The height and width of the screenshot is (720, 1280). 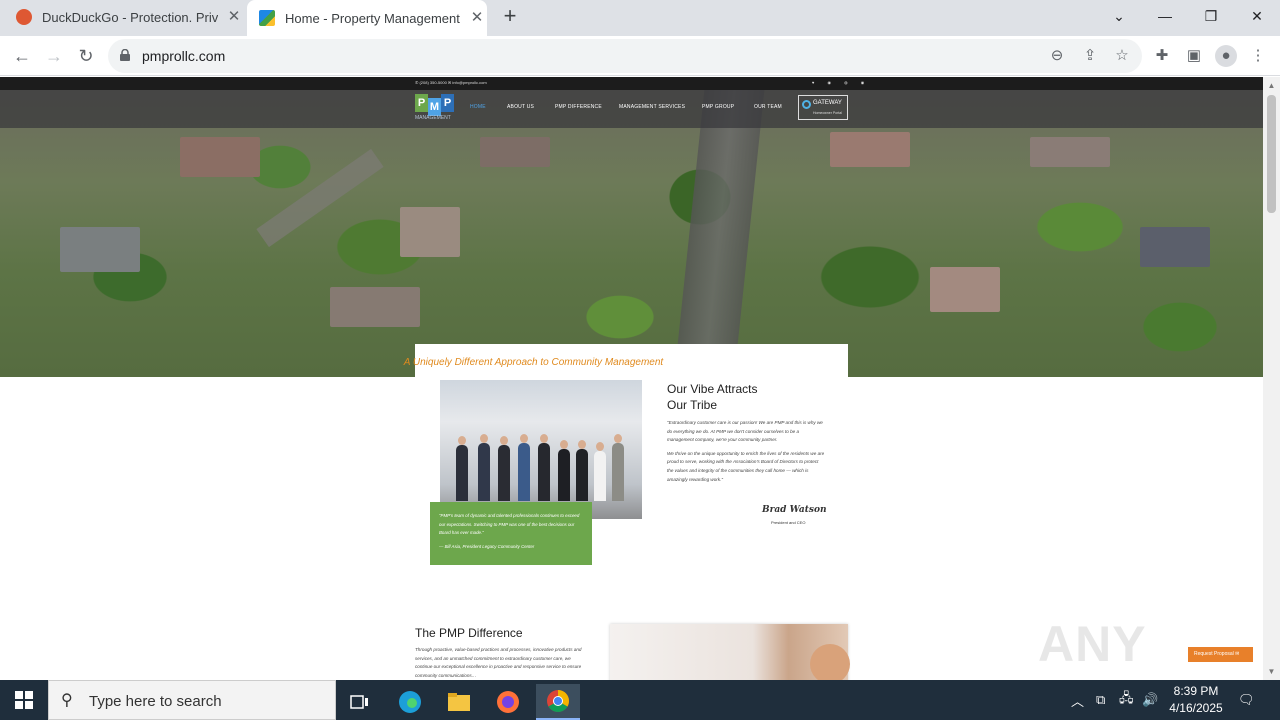 I want to click on tab-search-chevron-icon: ⌄, so click(x=1119, y=16).